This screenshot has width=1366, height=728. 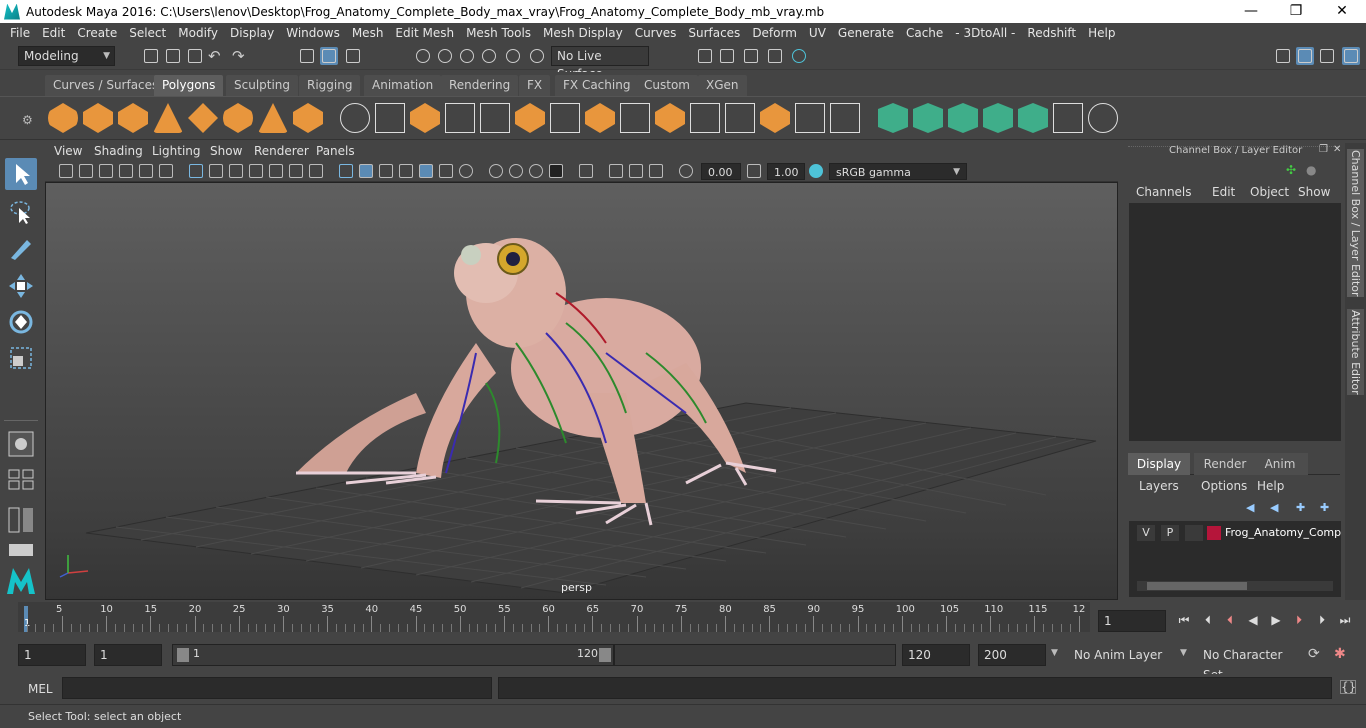 What do you see at coordinates (1184, 620) in the screenshot?
I see `go-to-start-icon: ⏮` at bounding box center [1184, 620].